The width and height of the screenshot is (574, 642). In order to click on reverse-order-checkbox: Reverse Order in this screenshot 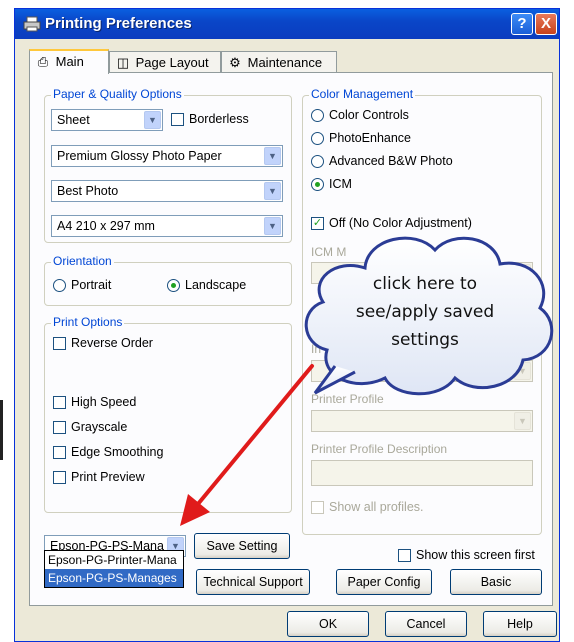, I will do `click(103, 343)`.